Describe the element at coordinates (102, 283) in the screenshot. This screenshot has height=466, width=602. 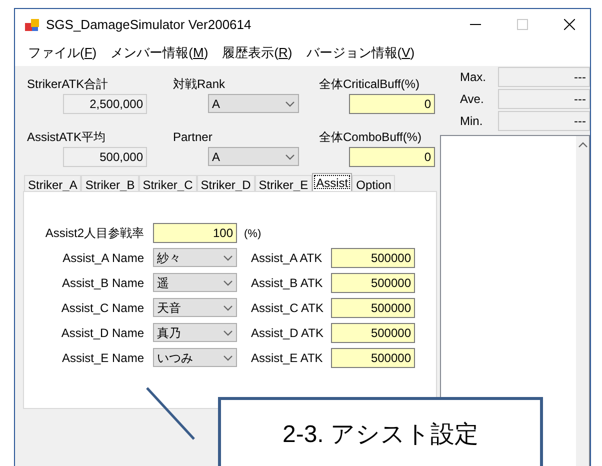
I see `field-label: Assist_B Name` at that location.